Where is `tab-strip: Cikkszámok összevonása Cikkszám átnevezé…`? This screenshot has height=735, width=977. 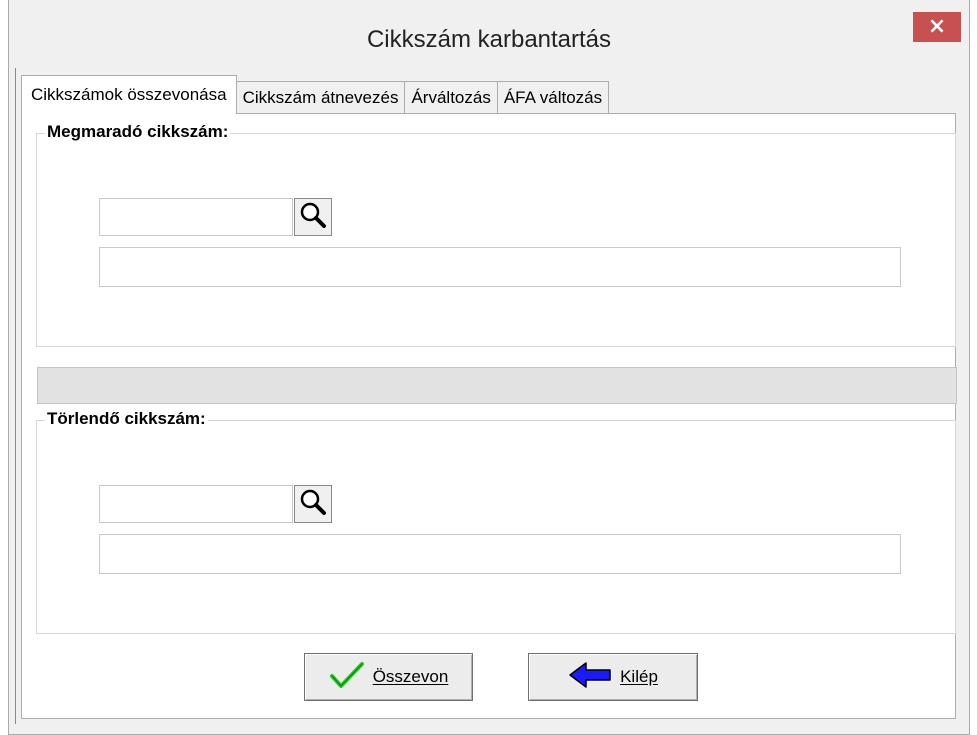 tab-strip: Cikkszámok összevonása Cikkszám átnevezé… is located at coordinates (315, 94).